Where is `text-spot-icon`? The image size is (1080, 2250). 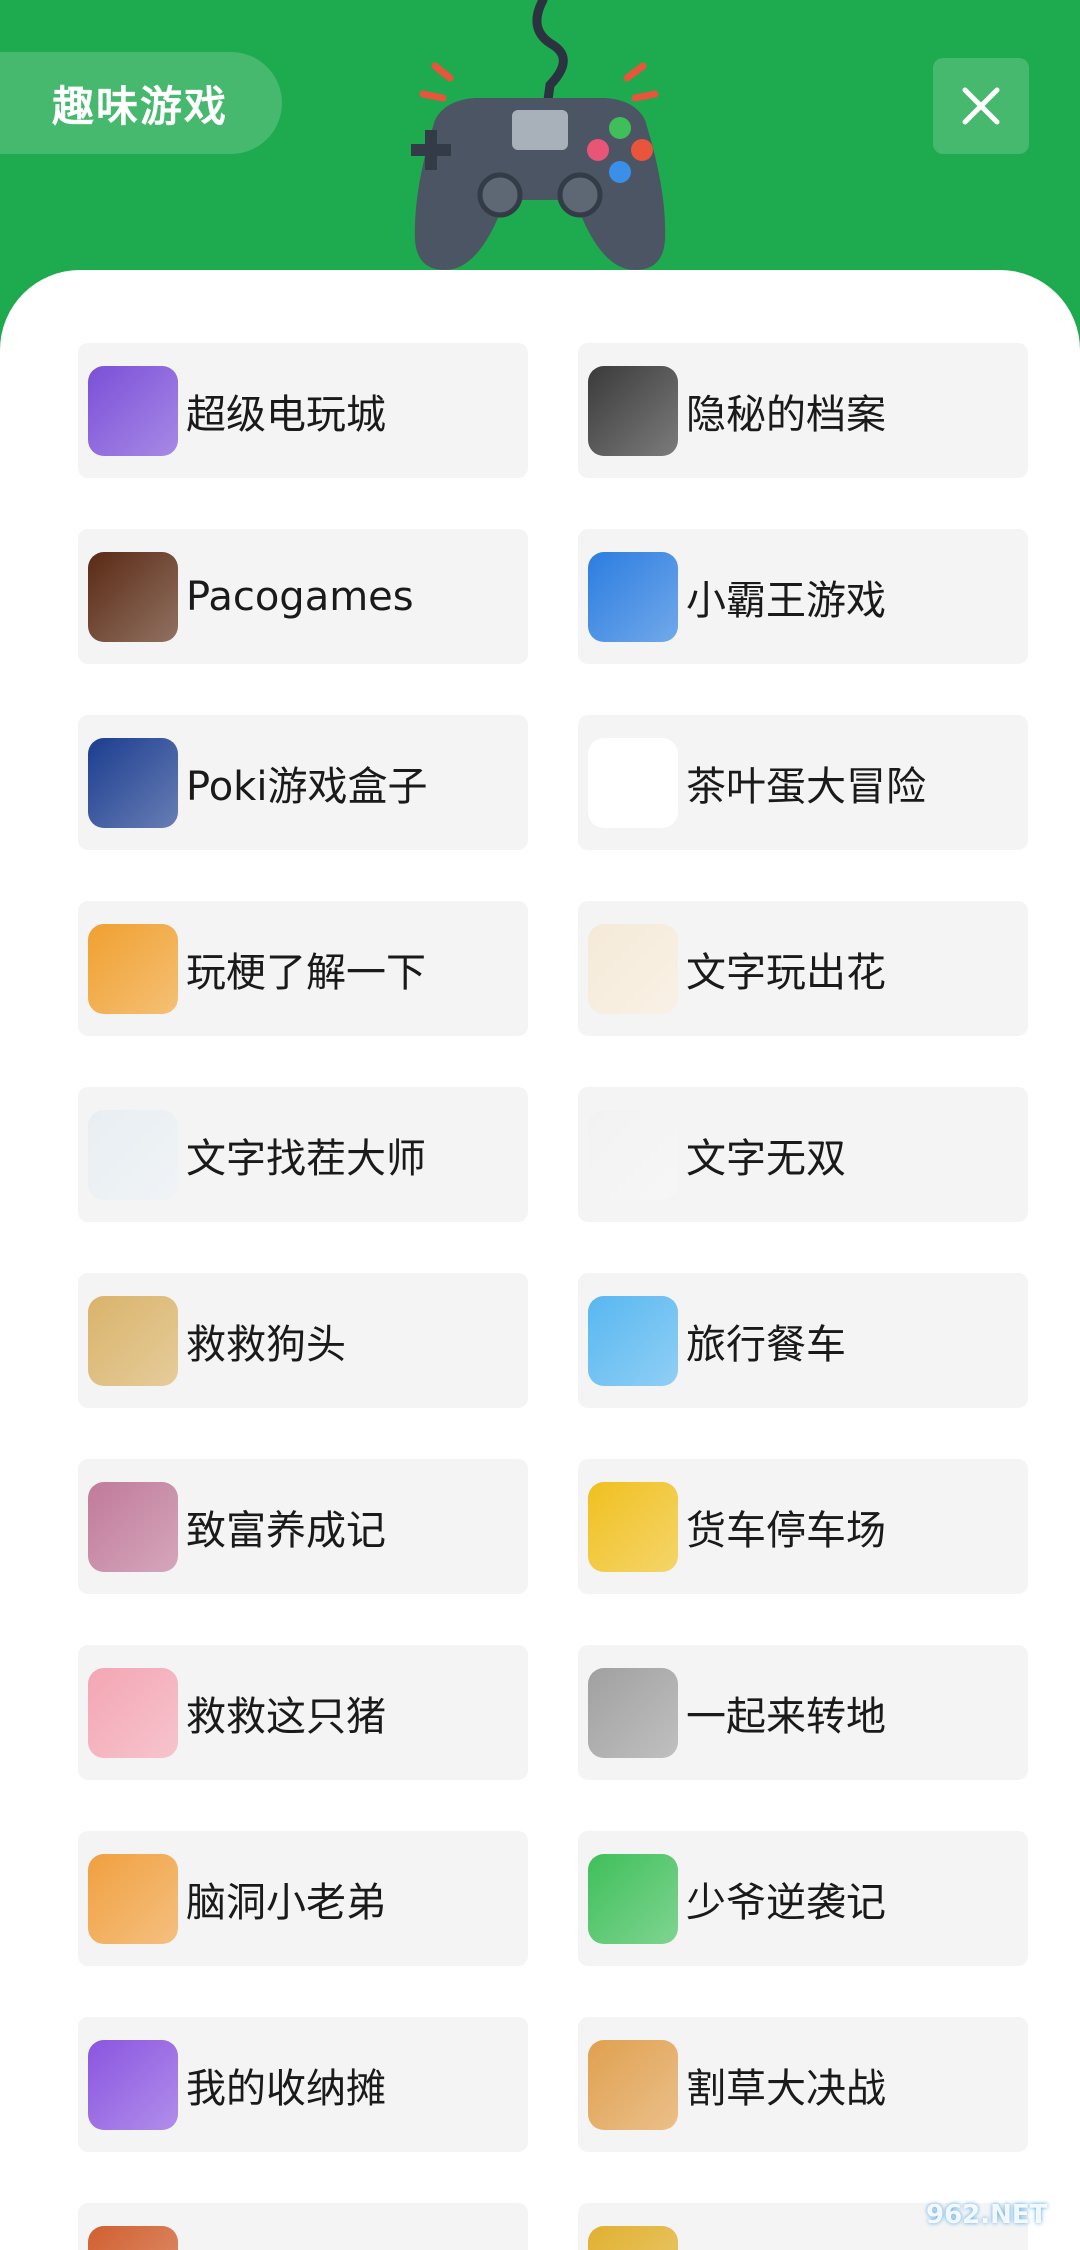 text-spot-icon is located at coordinates (133, 1154).